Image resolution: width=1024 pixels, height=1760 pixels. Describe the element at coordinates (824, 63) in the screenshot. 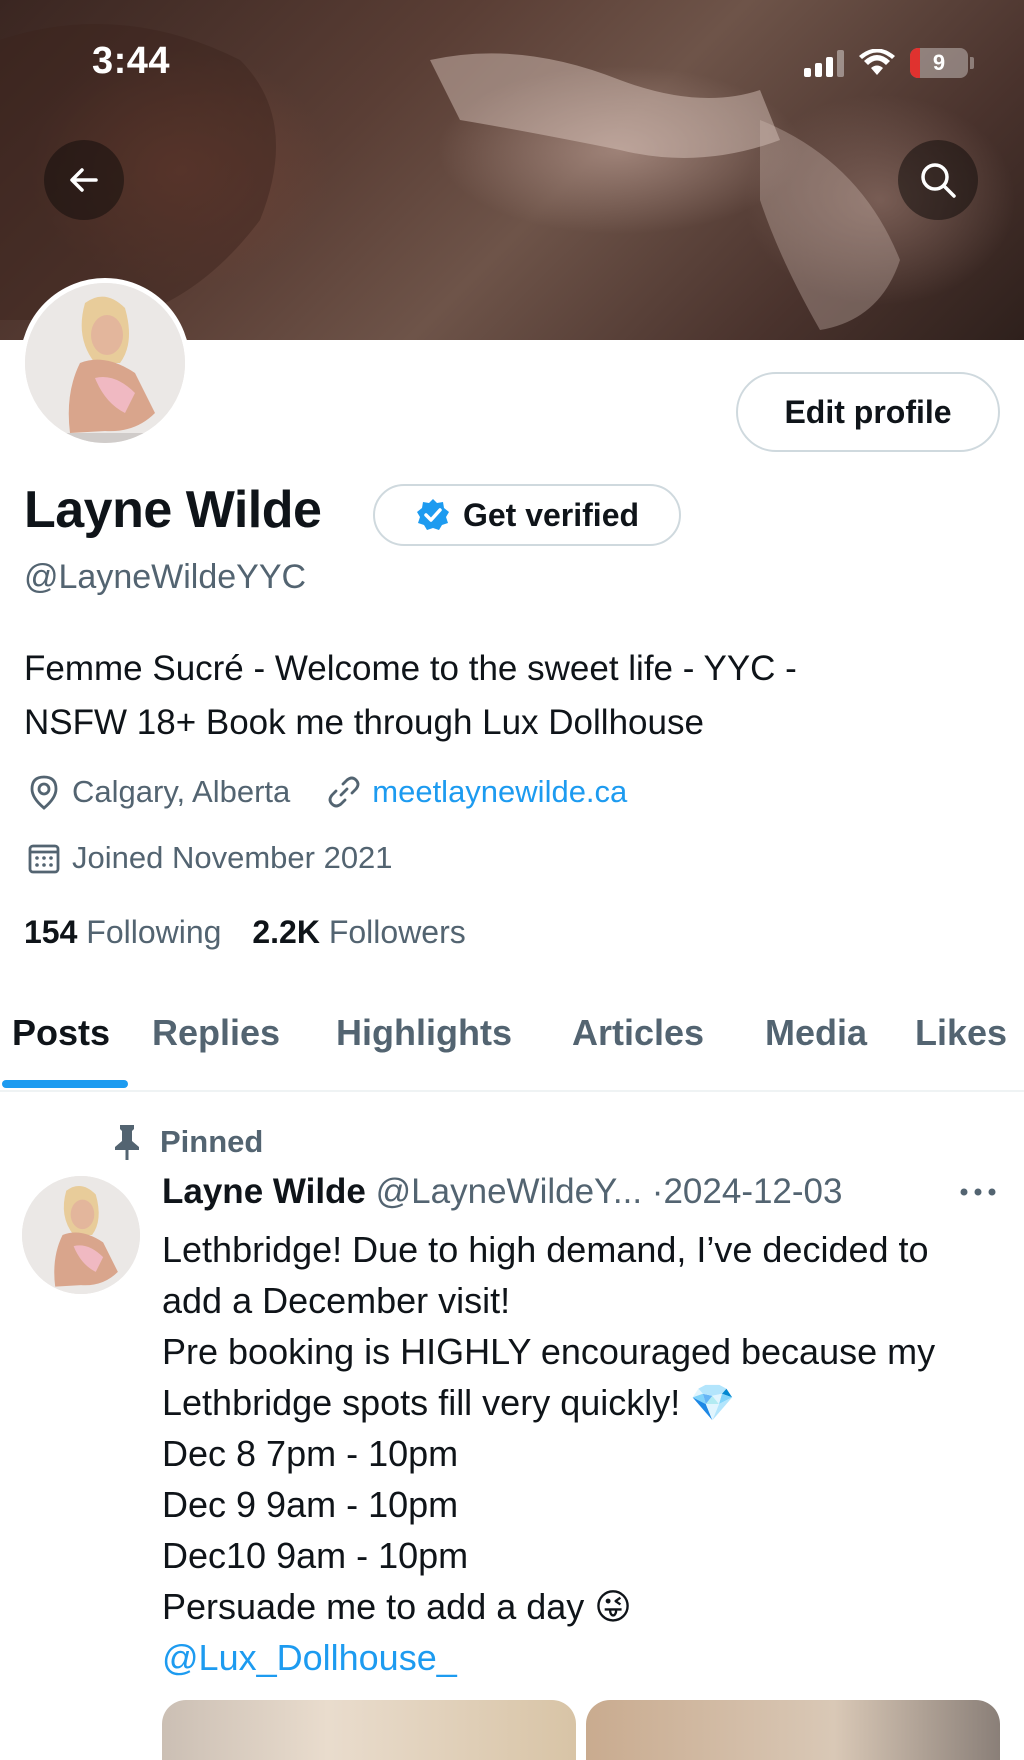

I see `signal-icon` at that location.